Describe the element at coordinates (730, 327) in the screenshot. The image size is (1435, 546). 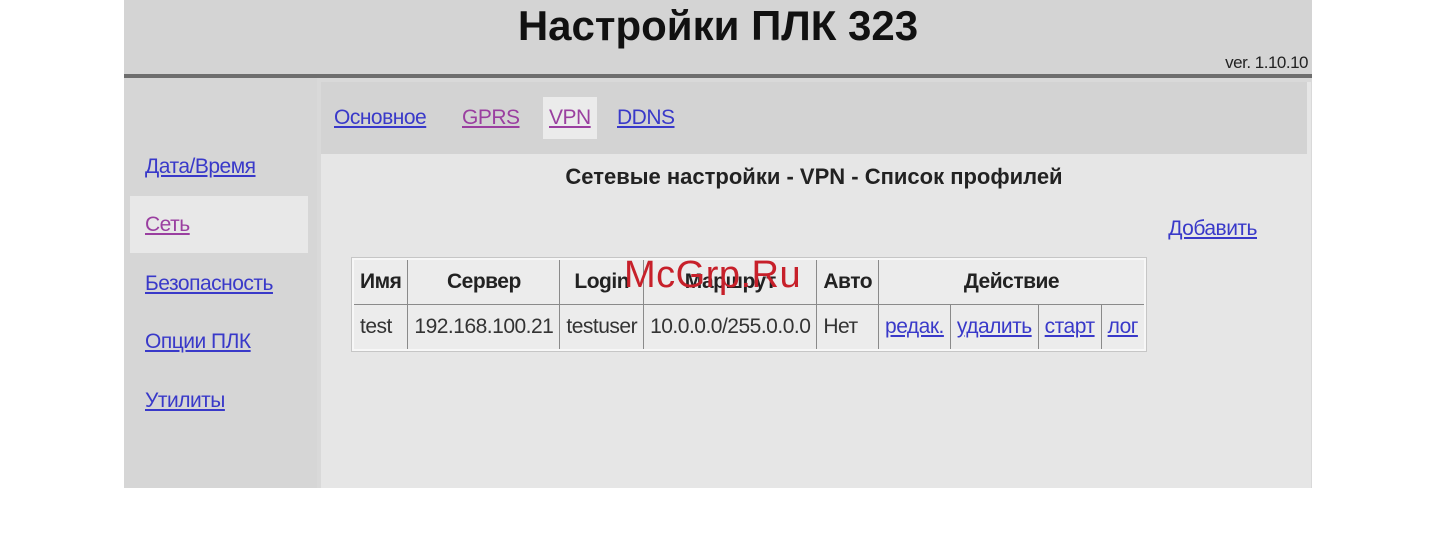
I see `cell-route: 10.0.0.0/255.0.0.0` at that location.